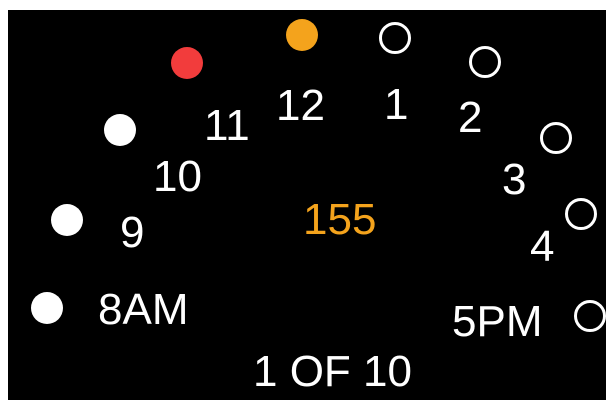 The height and width of the screenshot is (406, 614). Describe the element at coordinates (340, 219) in the screenshot. I see `center-value: 155` at that location.